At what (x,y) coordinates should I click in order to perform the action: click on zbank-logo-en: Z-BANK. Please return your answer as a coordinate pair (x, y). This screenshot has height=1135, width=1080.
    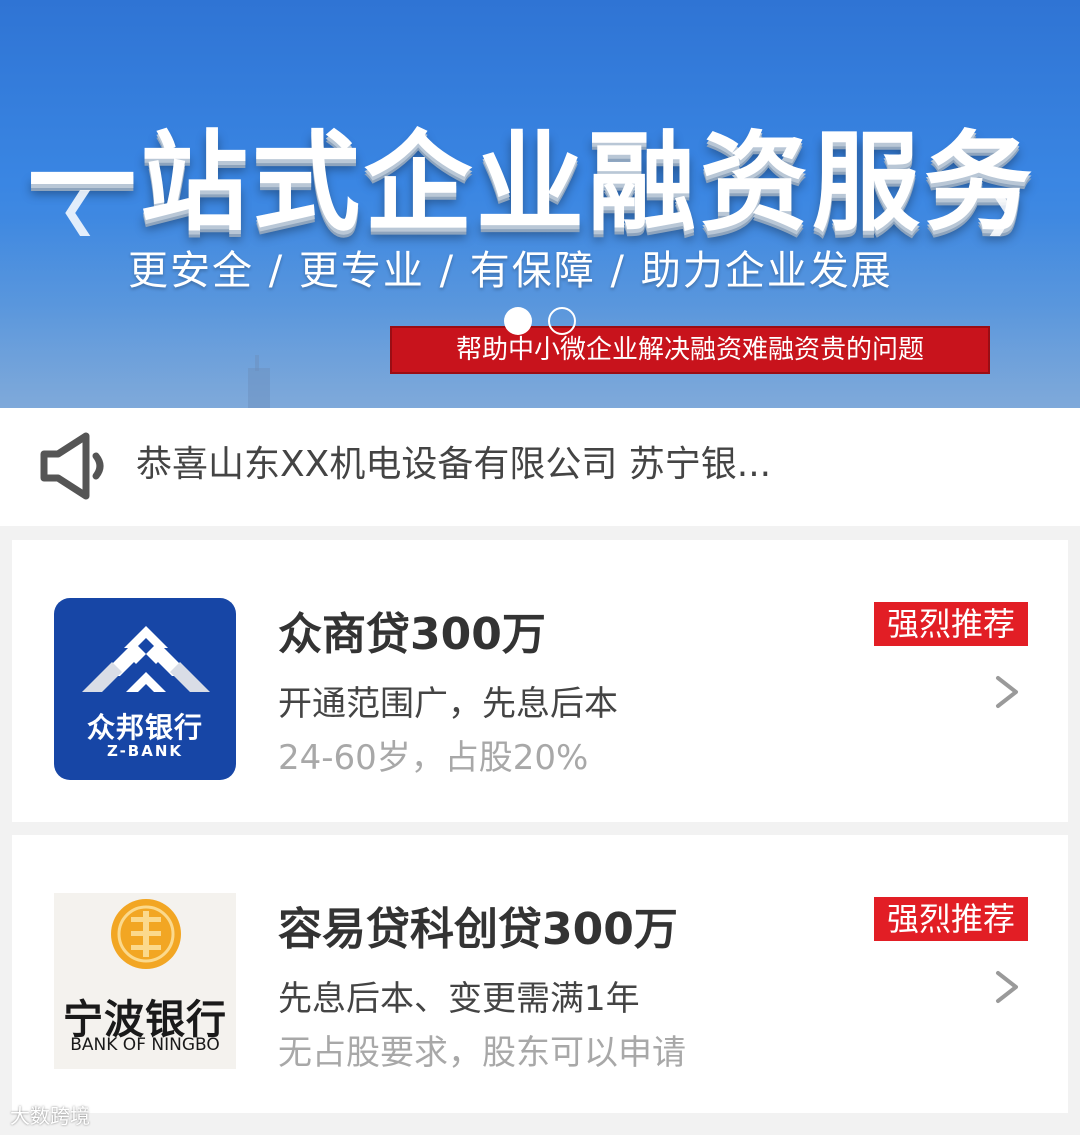
    Looking at the image, I should click on (145, 751).